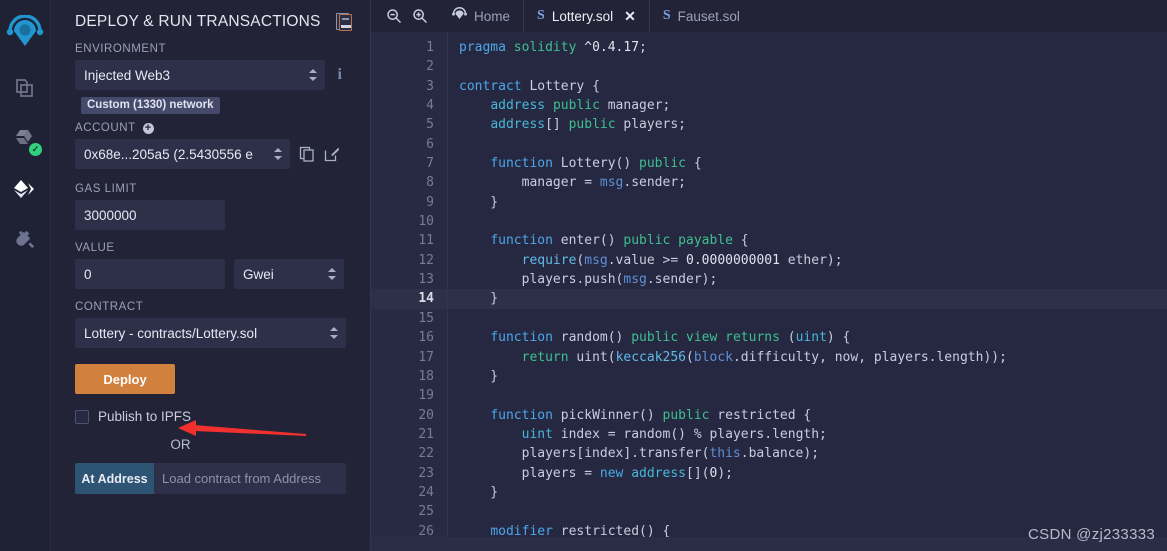 This screenshot has width=1167, height=551. What do you see at coordinates (426, 357) in the screenshot?
I see `line-number: 17` at bounding box center [426, 357].